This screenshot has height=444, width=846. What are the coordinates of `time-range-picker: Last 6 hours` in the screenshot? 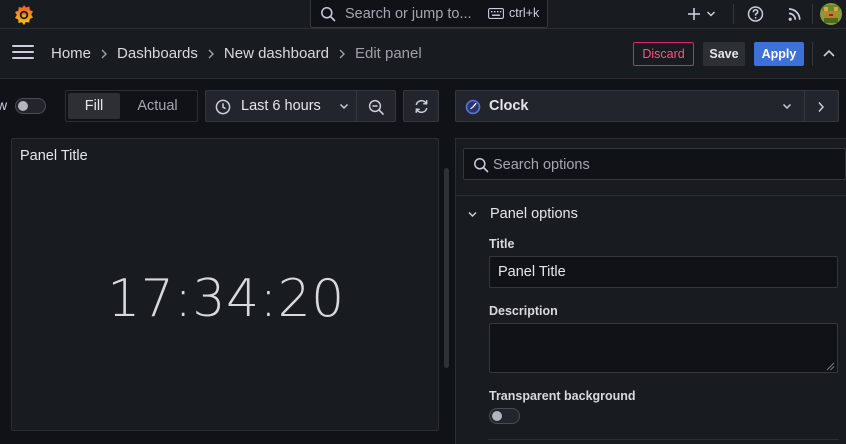 It's located at (281, 106).